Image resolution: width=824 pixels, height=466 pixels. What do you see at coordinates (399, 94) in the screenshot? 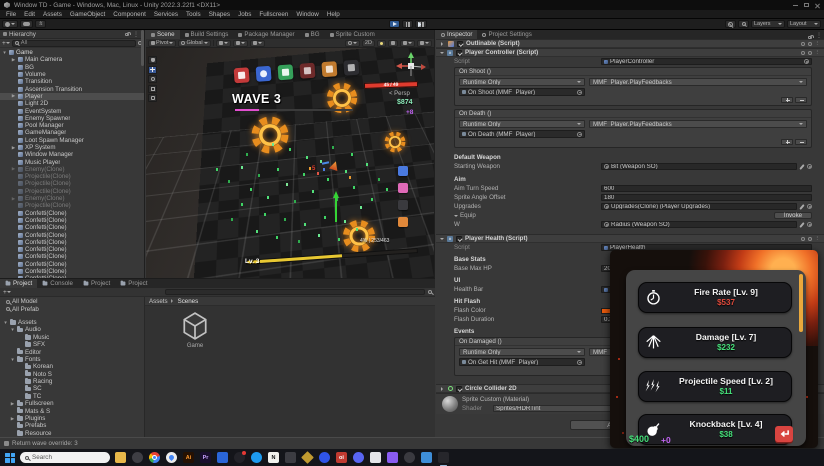
I see `persp-label: < Persp` at bounding box center [399, 94].